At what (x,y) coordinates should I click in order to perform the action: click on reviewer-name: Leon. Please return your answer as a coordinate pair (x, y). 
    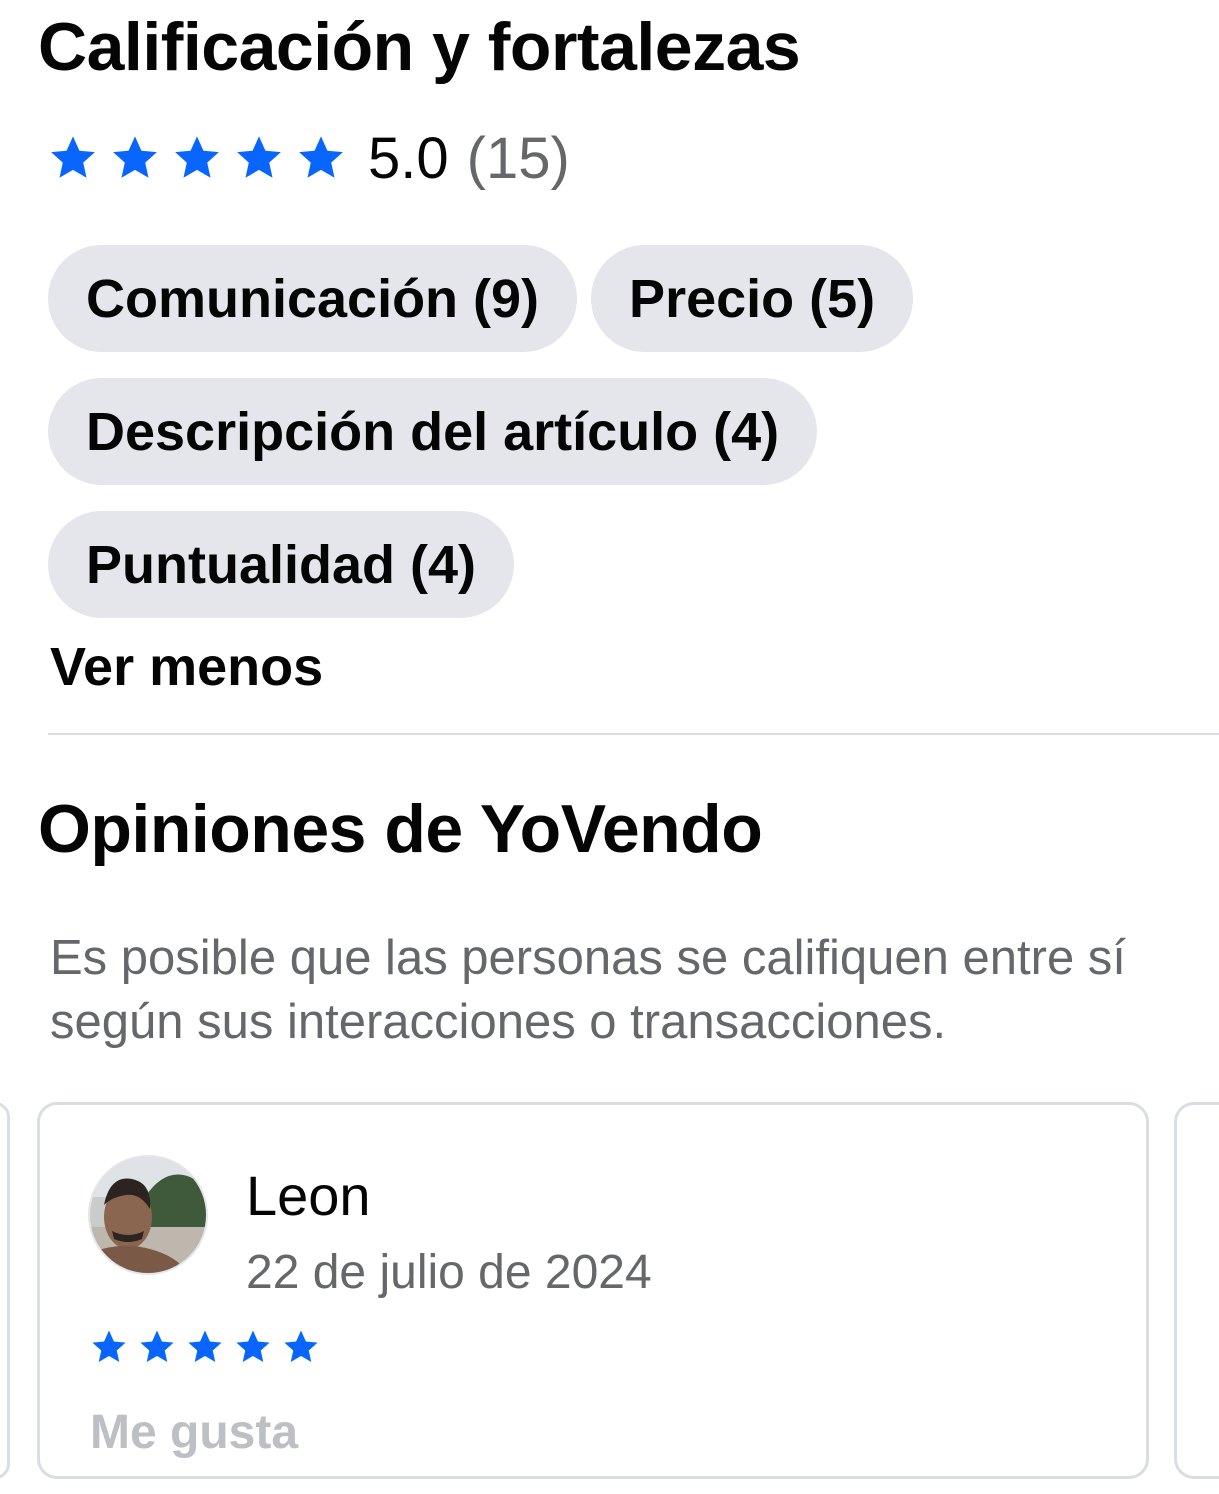
    Looking at the image, I should click on (308, 1195).